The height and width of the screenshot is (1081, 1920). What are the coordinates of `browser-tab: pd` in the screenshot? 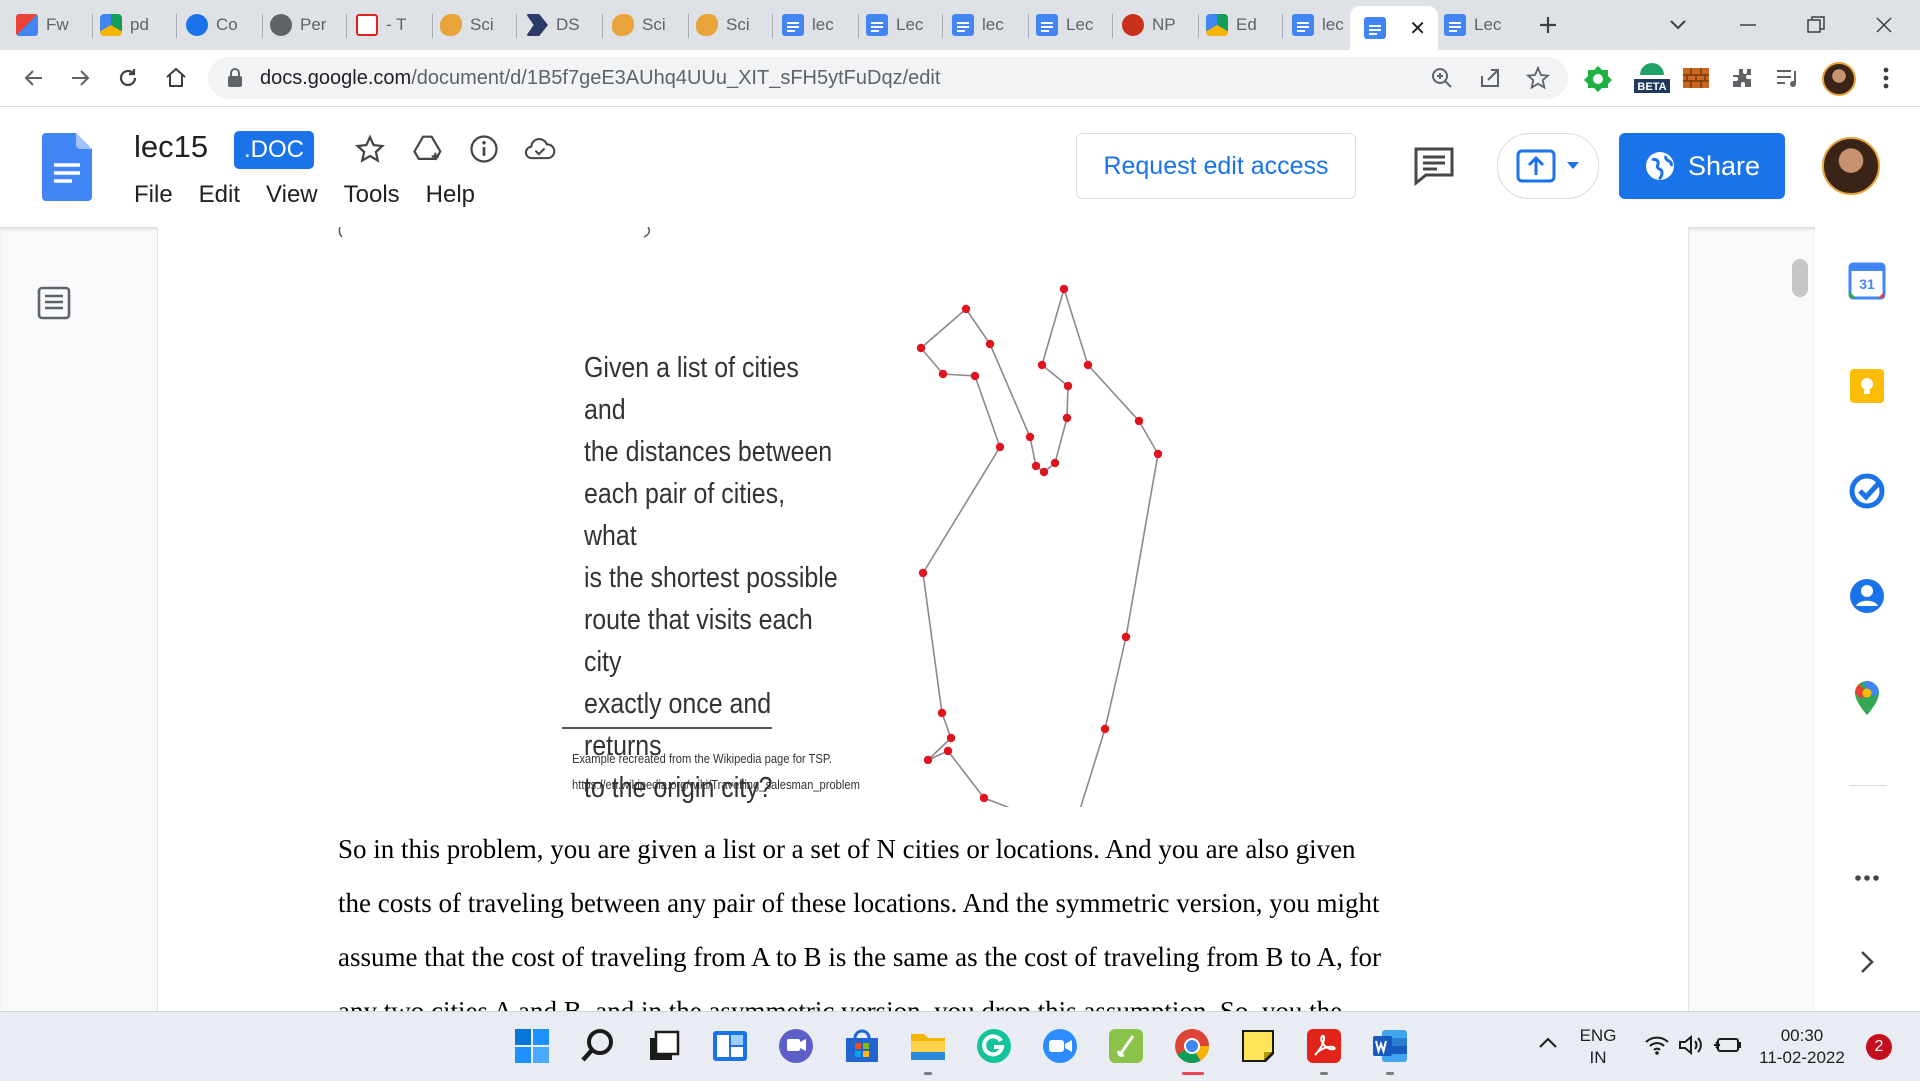 It's located at (135, 25).